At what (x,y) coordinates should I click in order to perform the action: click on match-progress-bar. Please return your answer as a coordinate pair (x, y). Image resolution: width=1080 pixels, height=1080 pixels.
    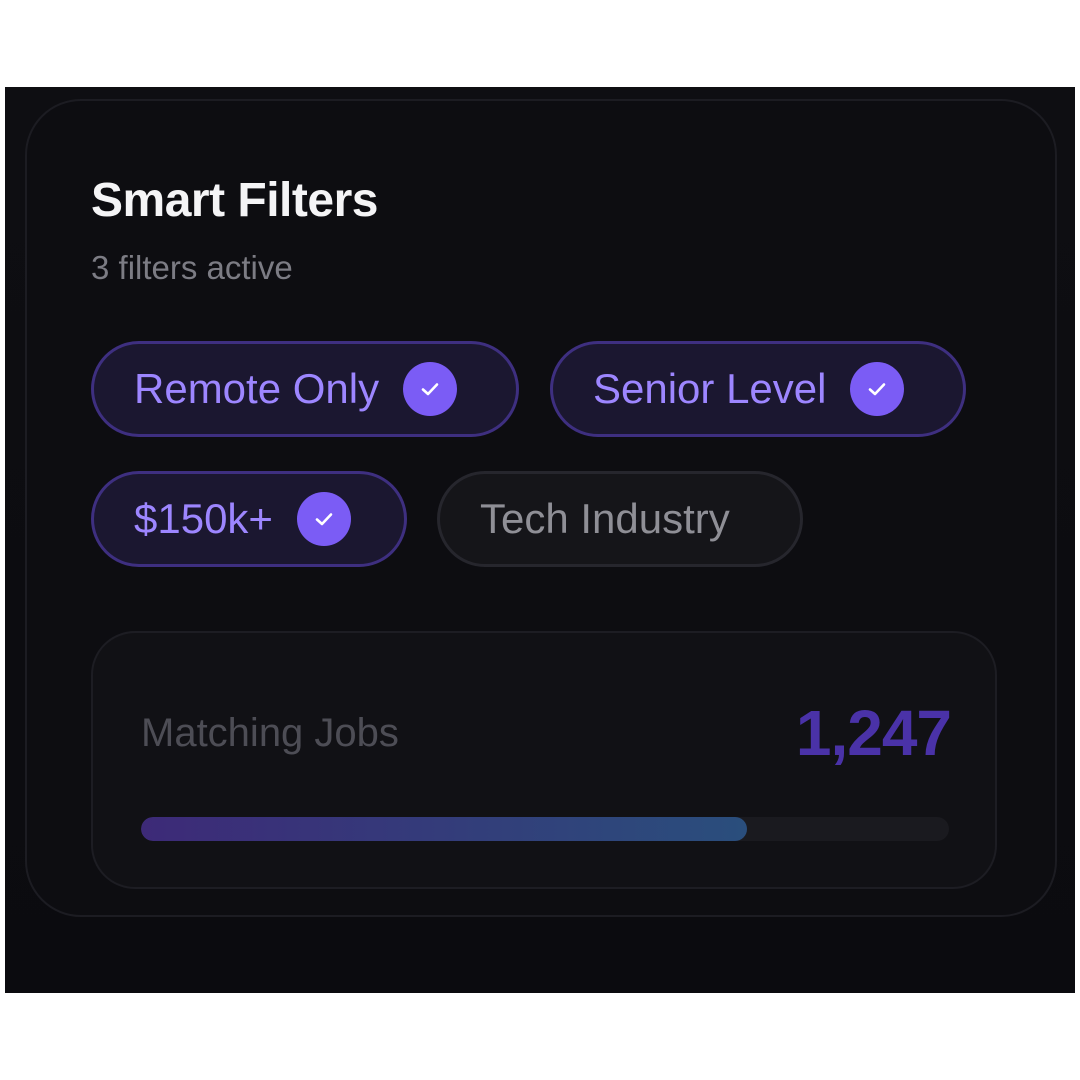
    Looking at the image, I should click on (545, 829).